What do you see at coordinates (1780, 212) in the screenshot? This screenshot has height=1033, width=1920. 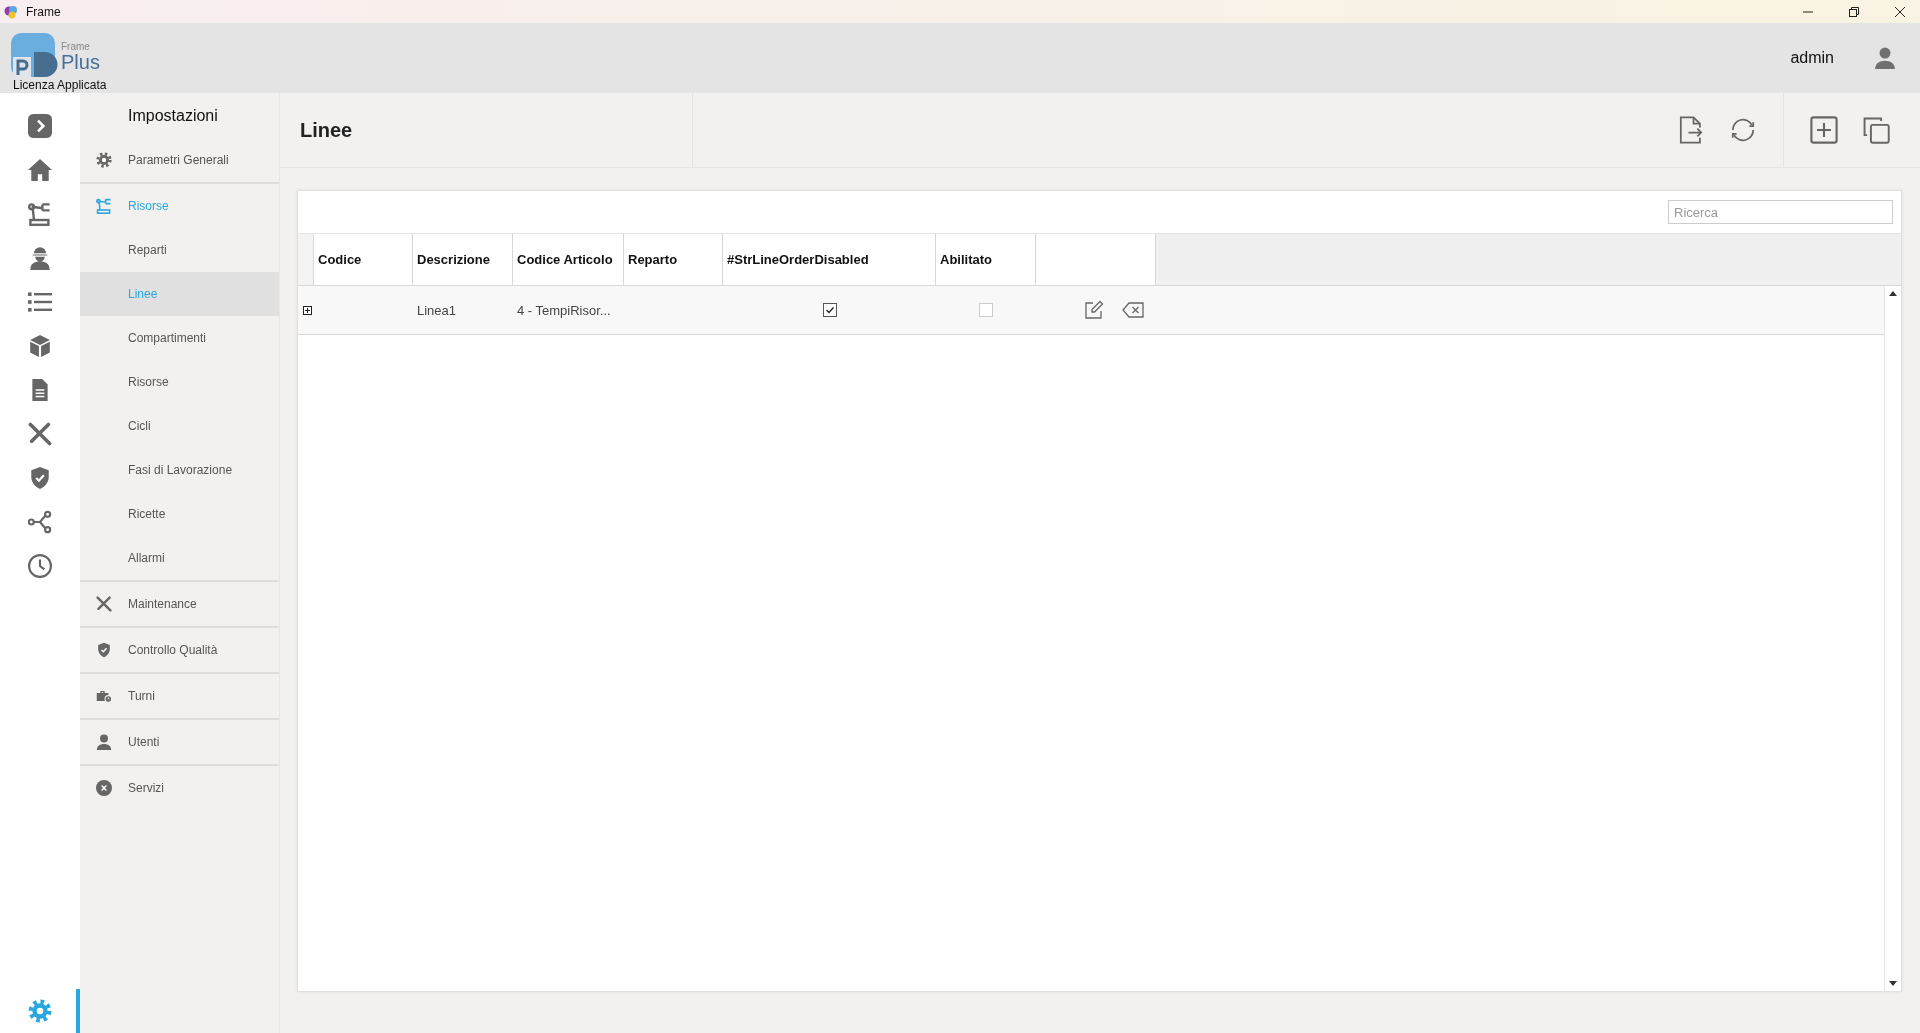 I see `search-field: Ricerca` at bounding box center [1780, 212].